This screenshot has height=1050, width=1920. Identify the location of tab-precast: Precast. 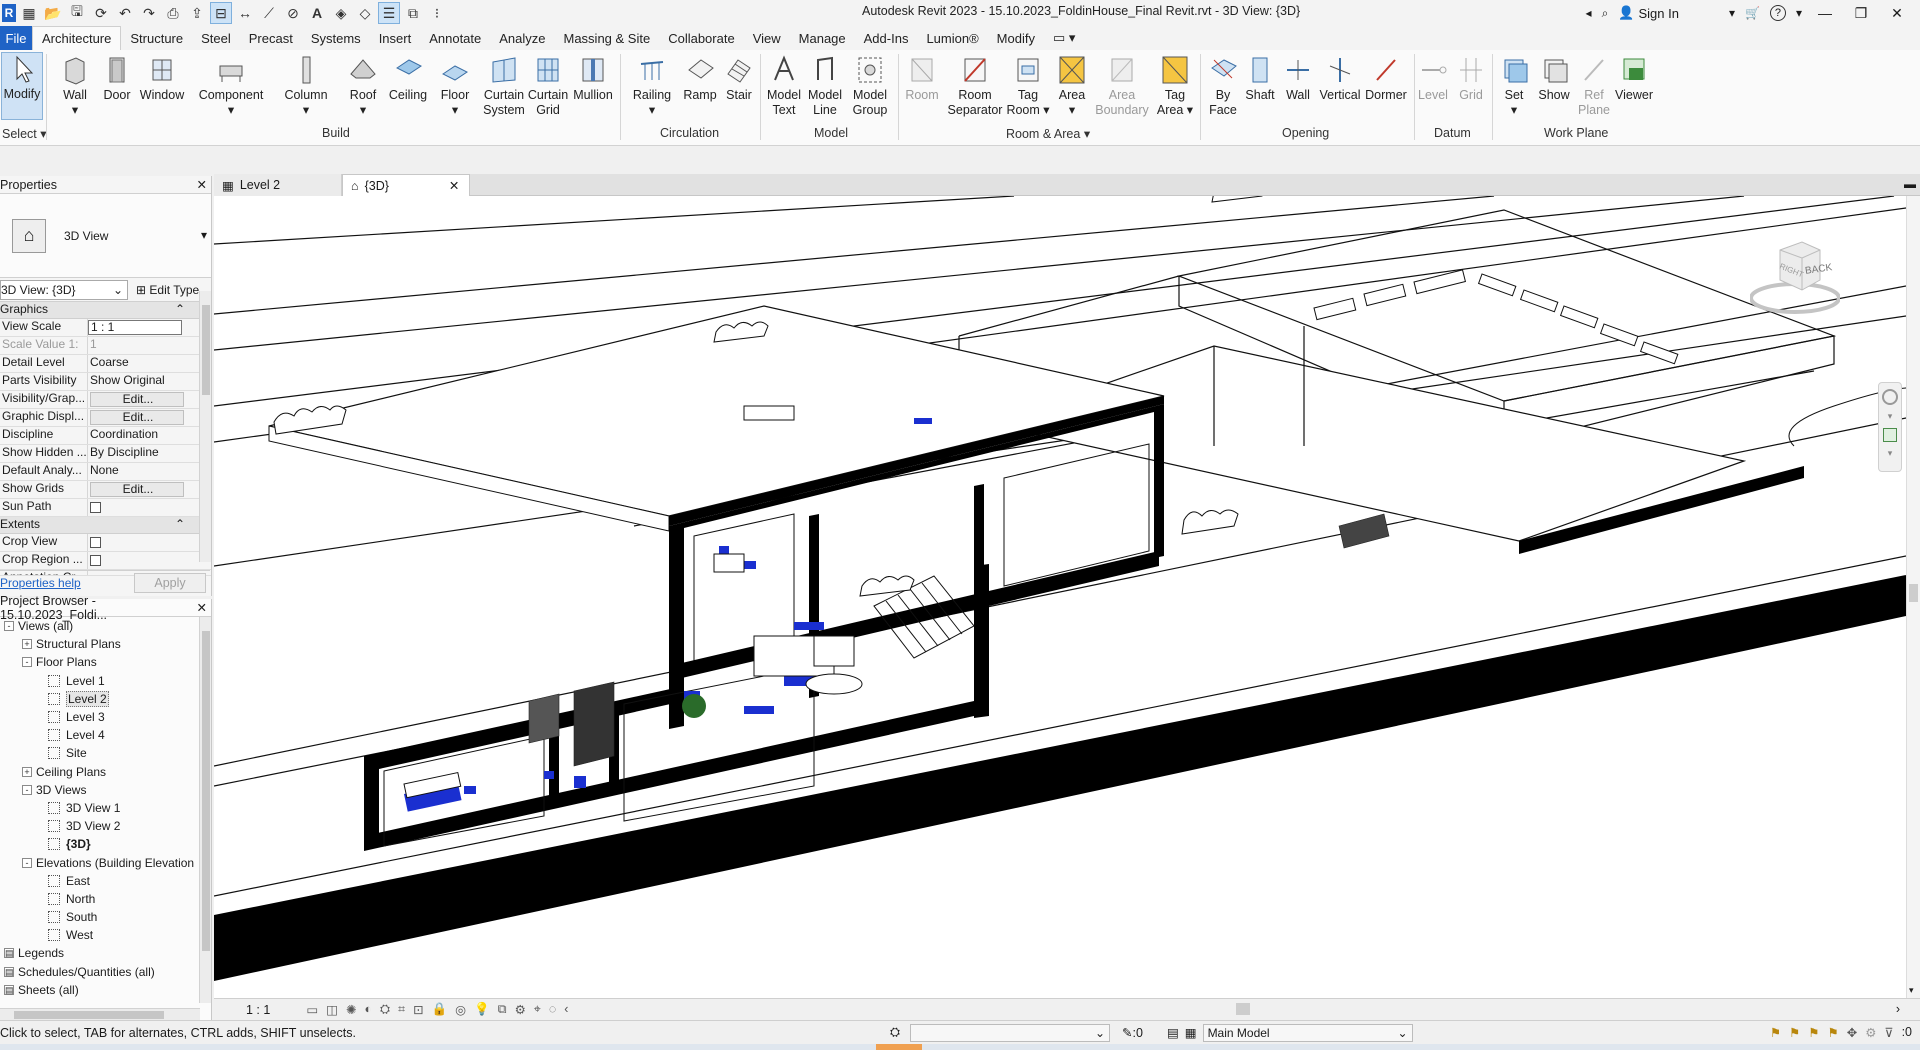
(271, 38).